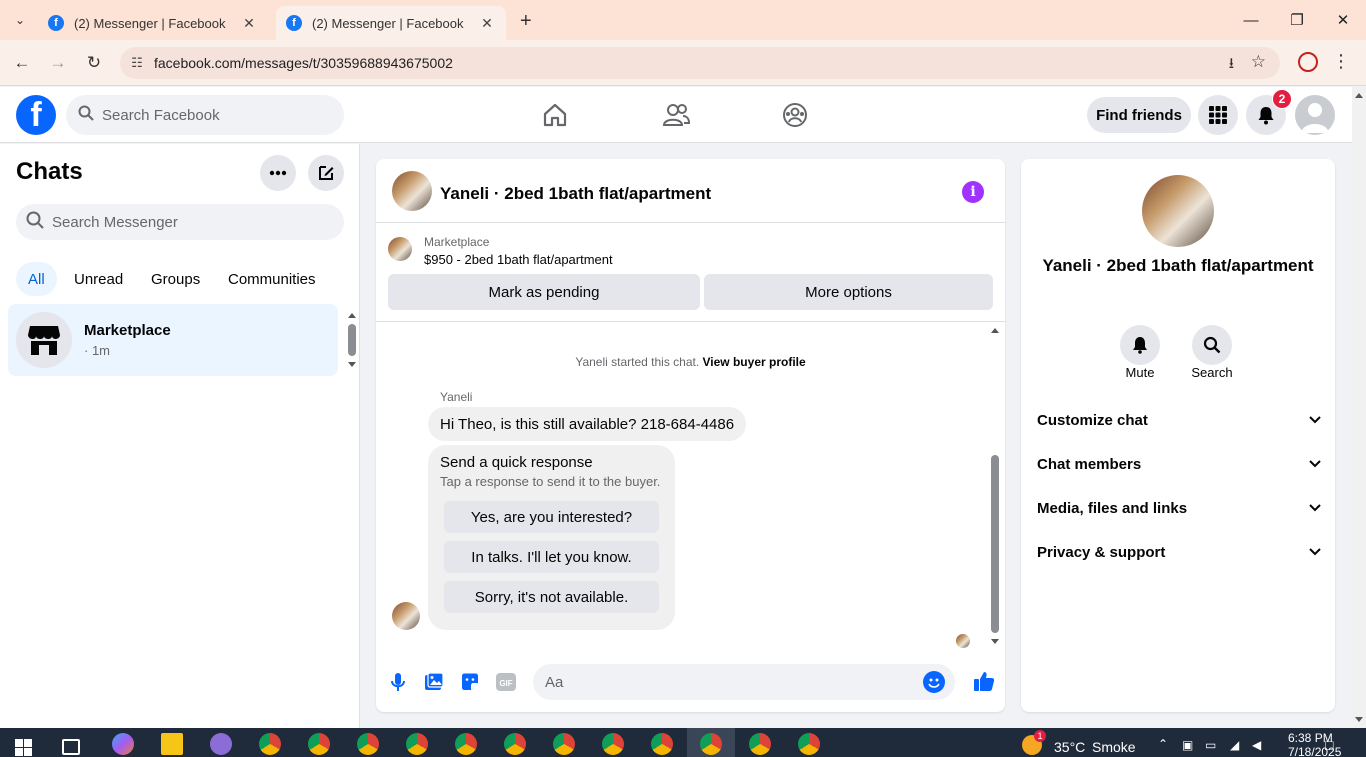  What do you see at coordinates (173, 340) in the screenshot?
I see `chat-list-item: Marketplace · 1m` at bounding box center [173, 340].